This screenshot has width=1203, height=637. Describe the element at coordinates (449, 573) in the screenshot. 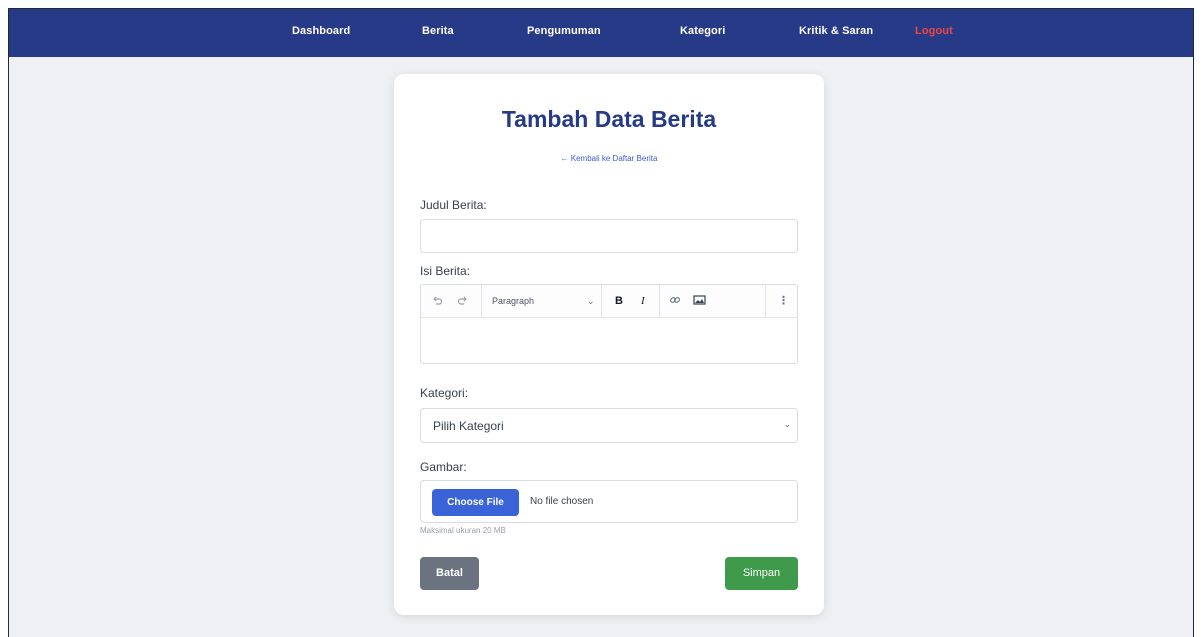

I see `cancel-button: Batal` at that location.